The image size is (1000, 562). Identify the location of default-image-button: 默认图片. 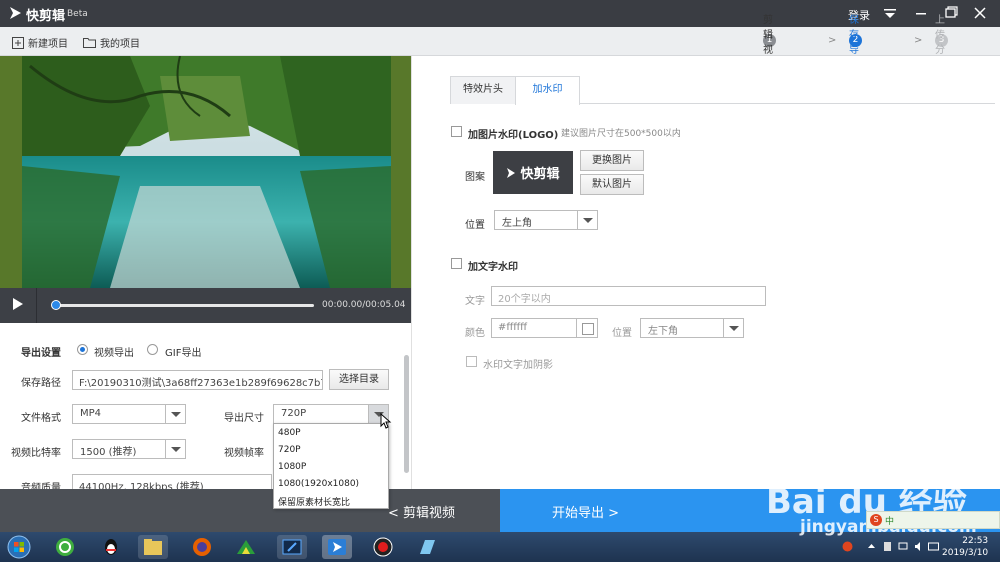
(612, 184).